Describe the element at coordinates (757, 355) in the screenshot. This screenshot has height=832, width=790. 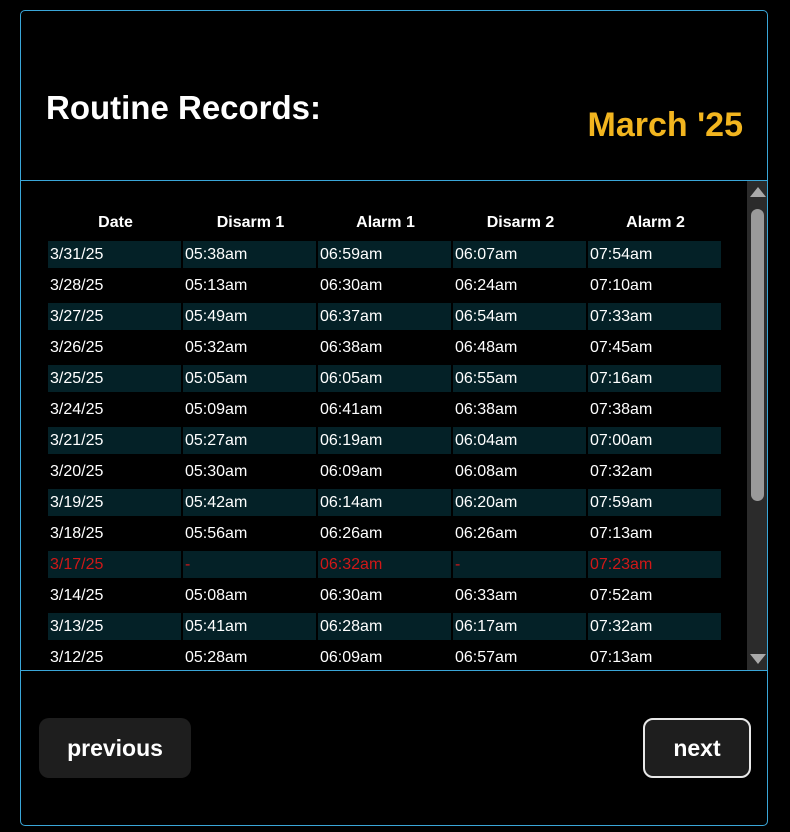
I see `scrollbar-thumb` at that location.